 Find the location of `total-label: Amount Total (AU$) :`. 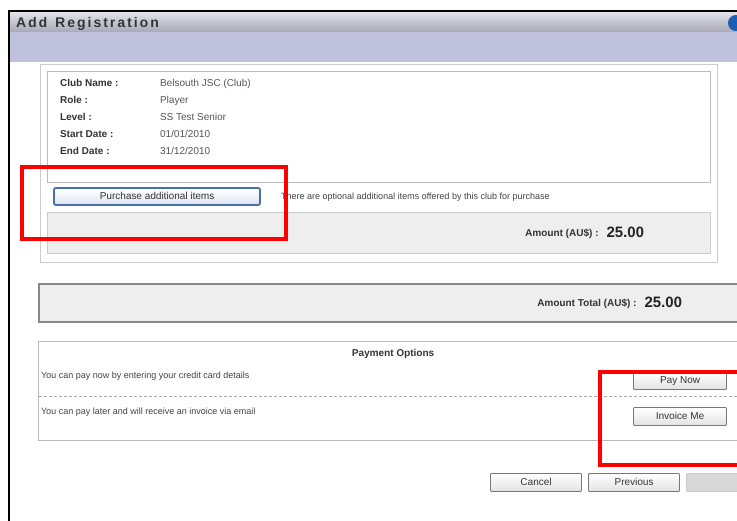

total-label: Amount Total (AU$) : is located at coordinates (586, 303).